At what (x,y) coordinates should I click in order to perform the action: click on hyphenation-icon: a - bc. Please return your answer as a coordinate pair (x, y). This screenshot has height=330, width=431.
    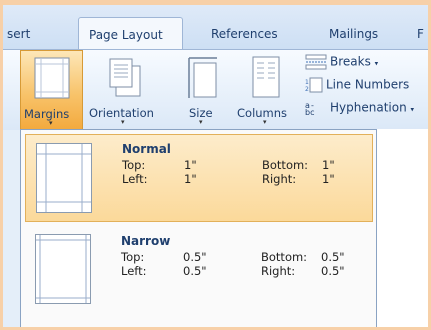
    Looking at the image, I should click on (309, 108).